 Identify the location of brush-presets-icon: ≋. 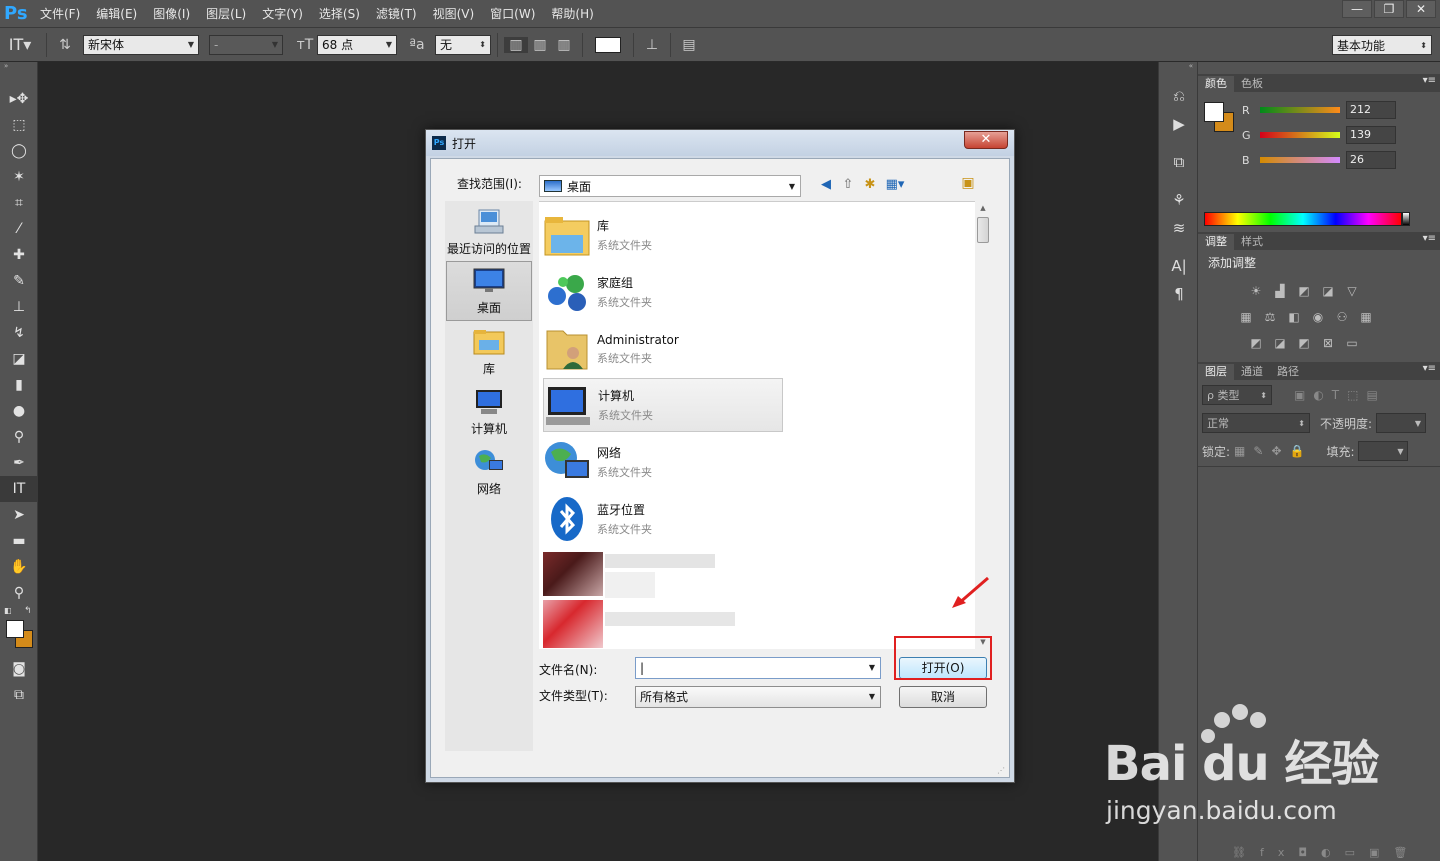
(1179, 228).